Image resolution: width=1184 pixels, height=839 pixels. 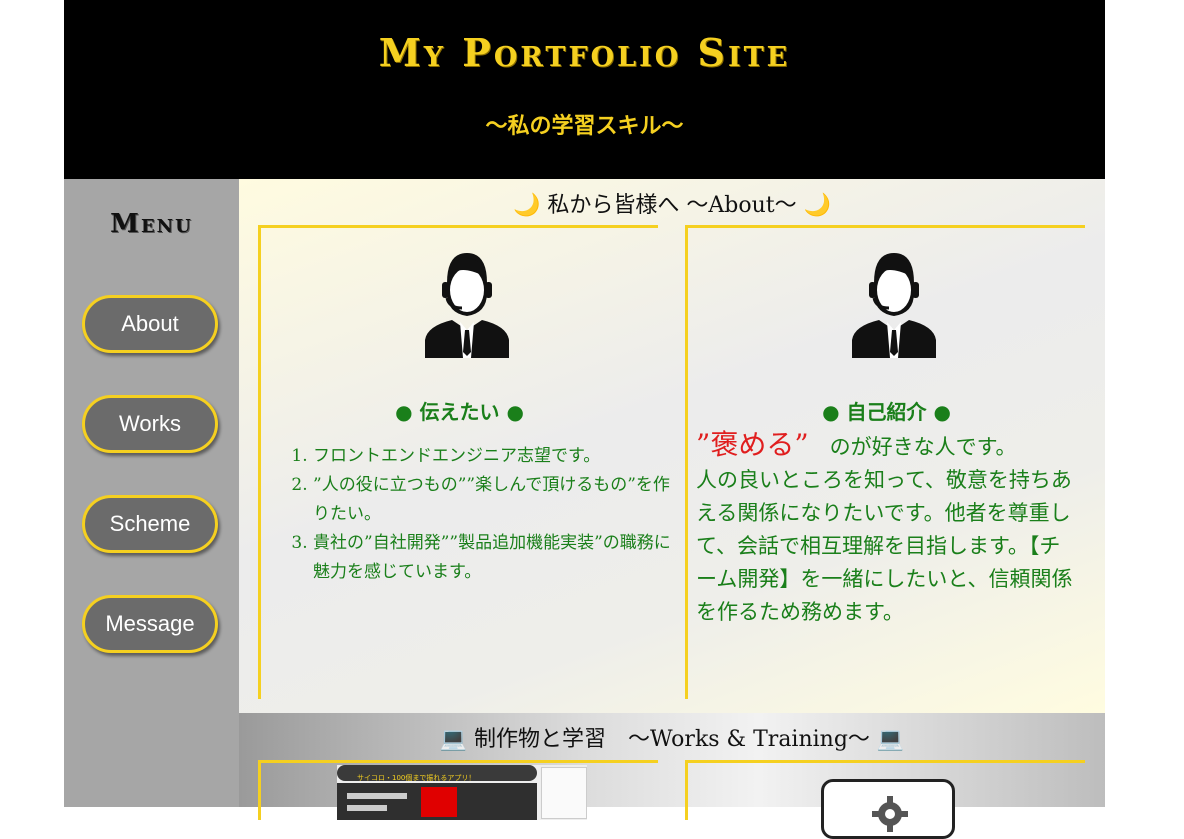 I want to click on nav-works-button: Works, so click(x=150, y=424).